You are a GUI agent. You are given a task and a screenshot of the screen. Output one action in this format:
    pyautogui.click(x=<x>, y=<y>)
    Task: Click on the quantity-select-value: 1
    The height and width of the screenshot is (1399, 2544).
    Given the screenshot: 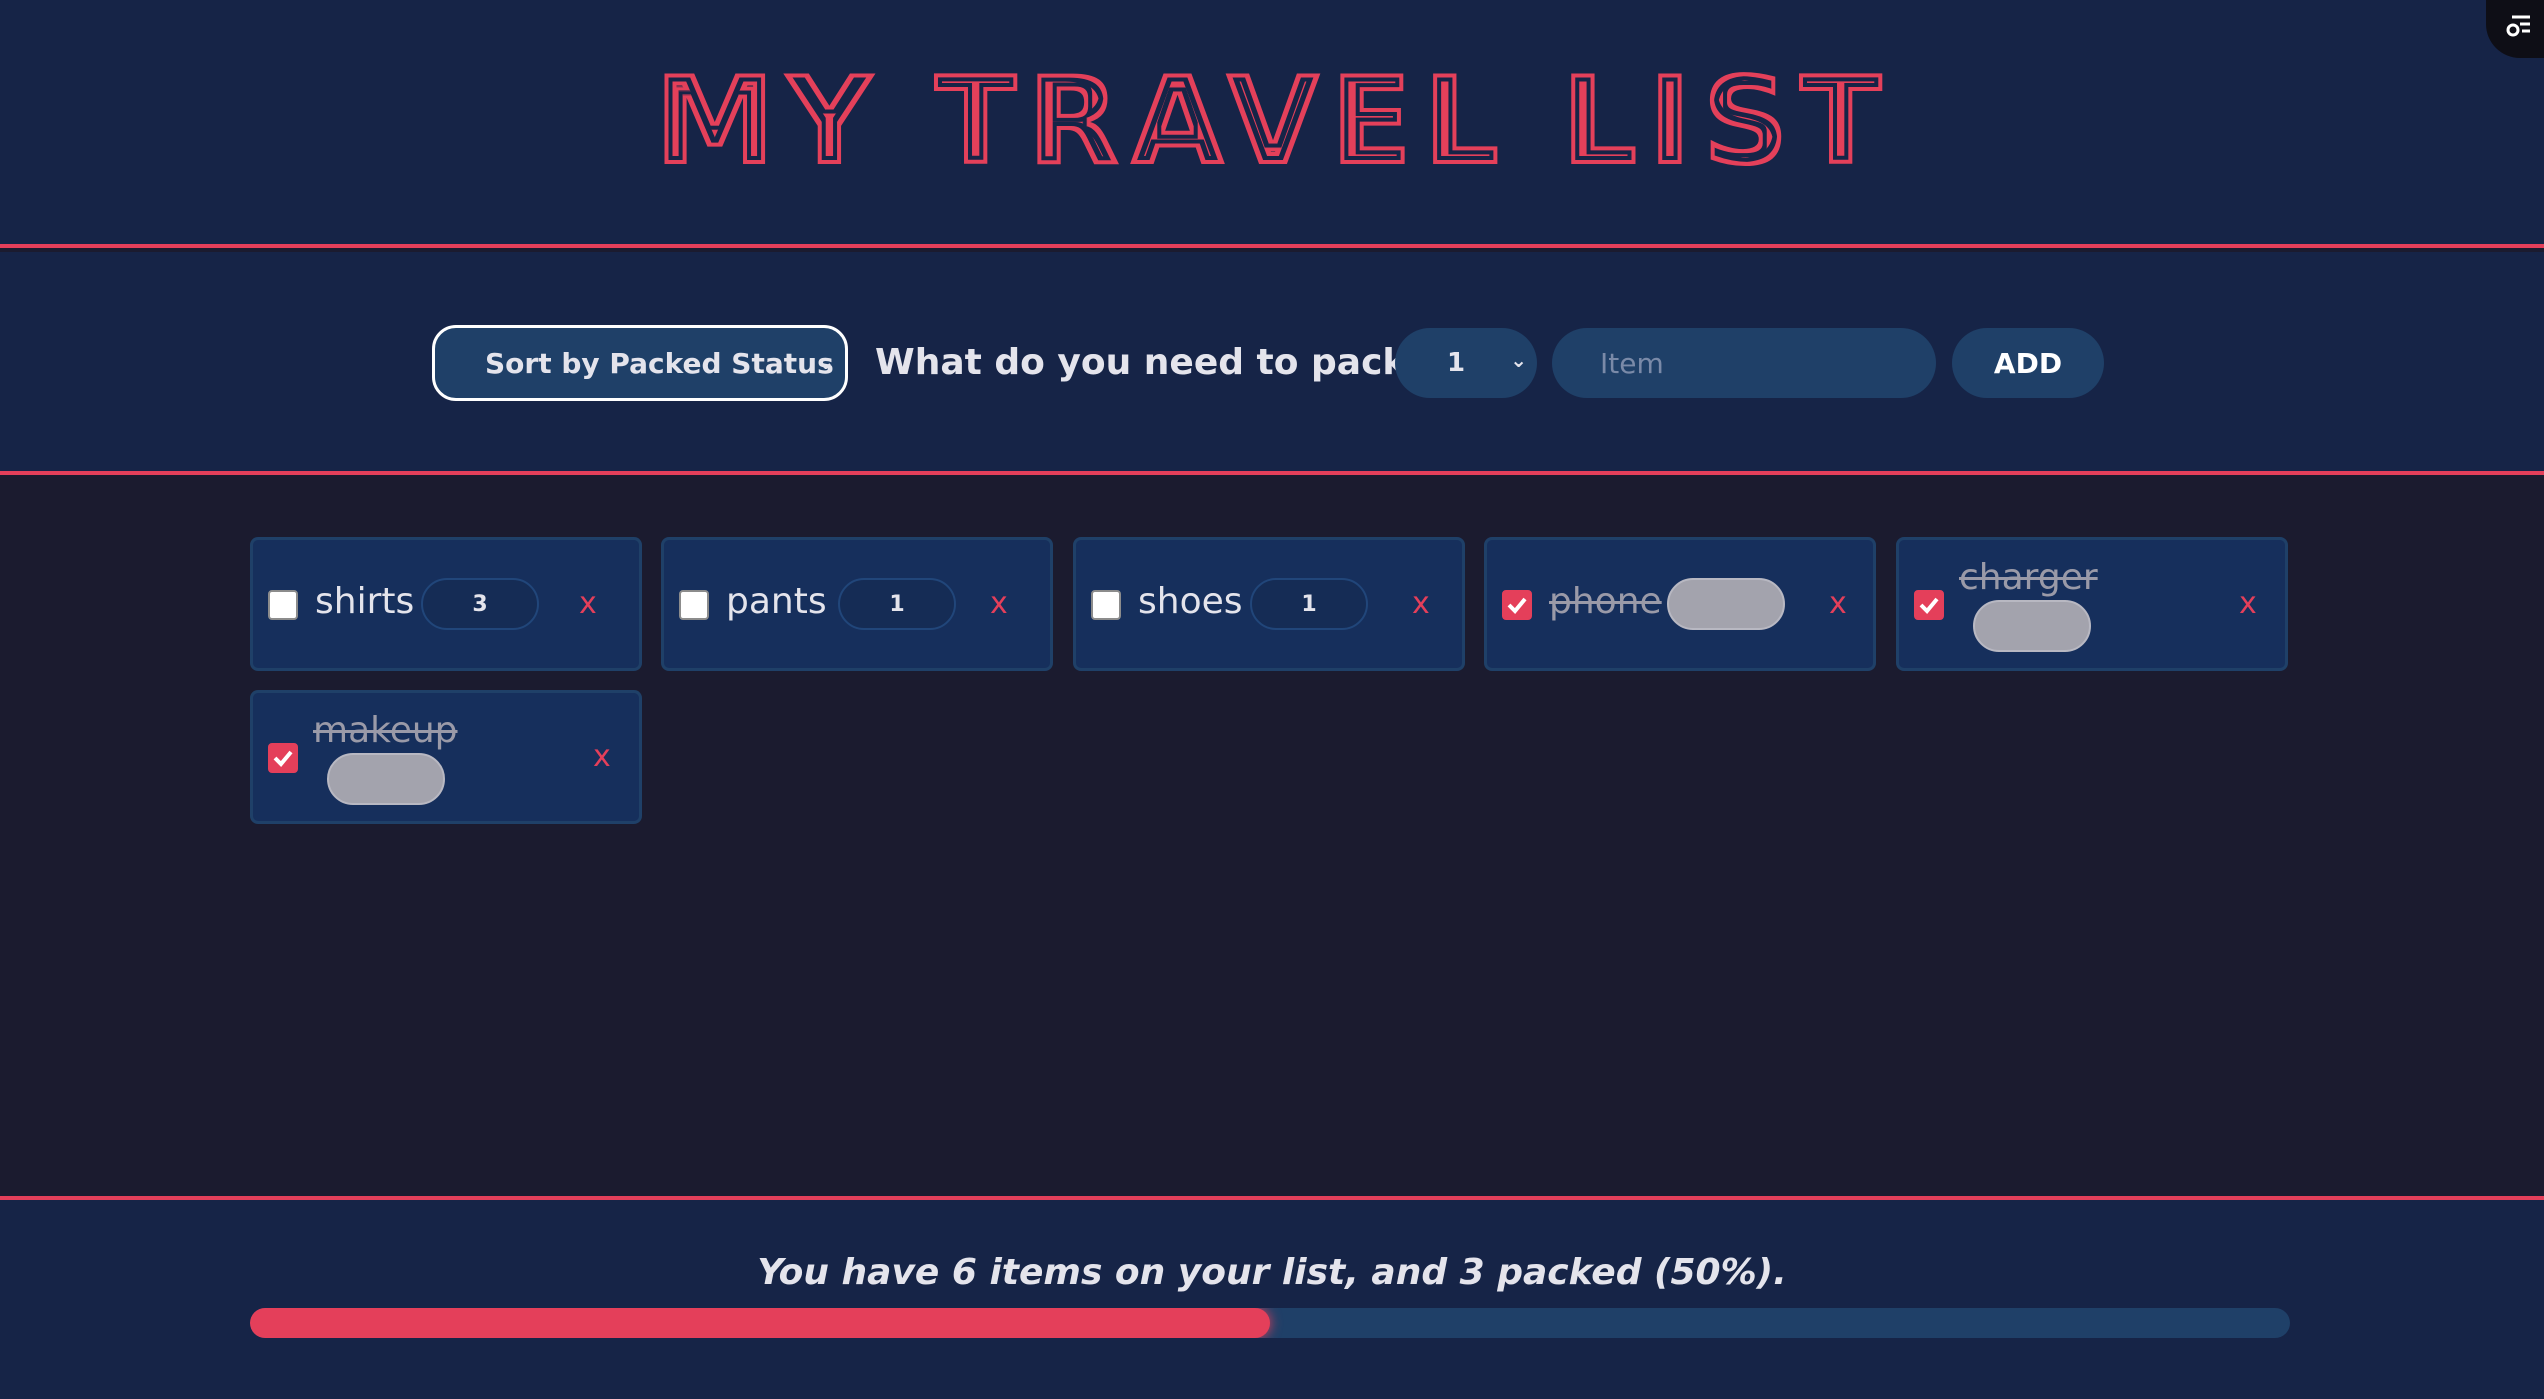 What is the action you would take?
    pyautogui.click(x=1456, y=363)
    